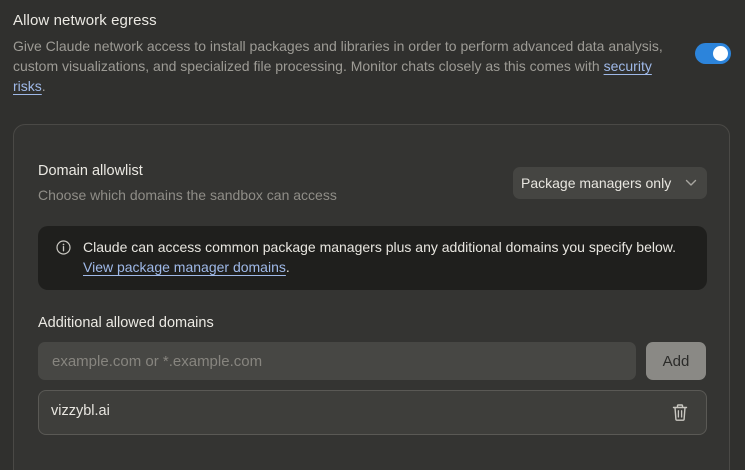  I want to click on toggle-knob, so click(720, 53).